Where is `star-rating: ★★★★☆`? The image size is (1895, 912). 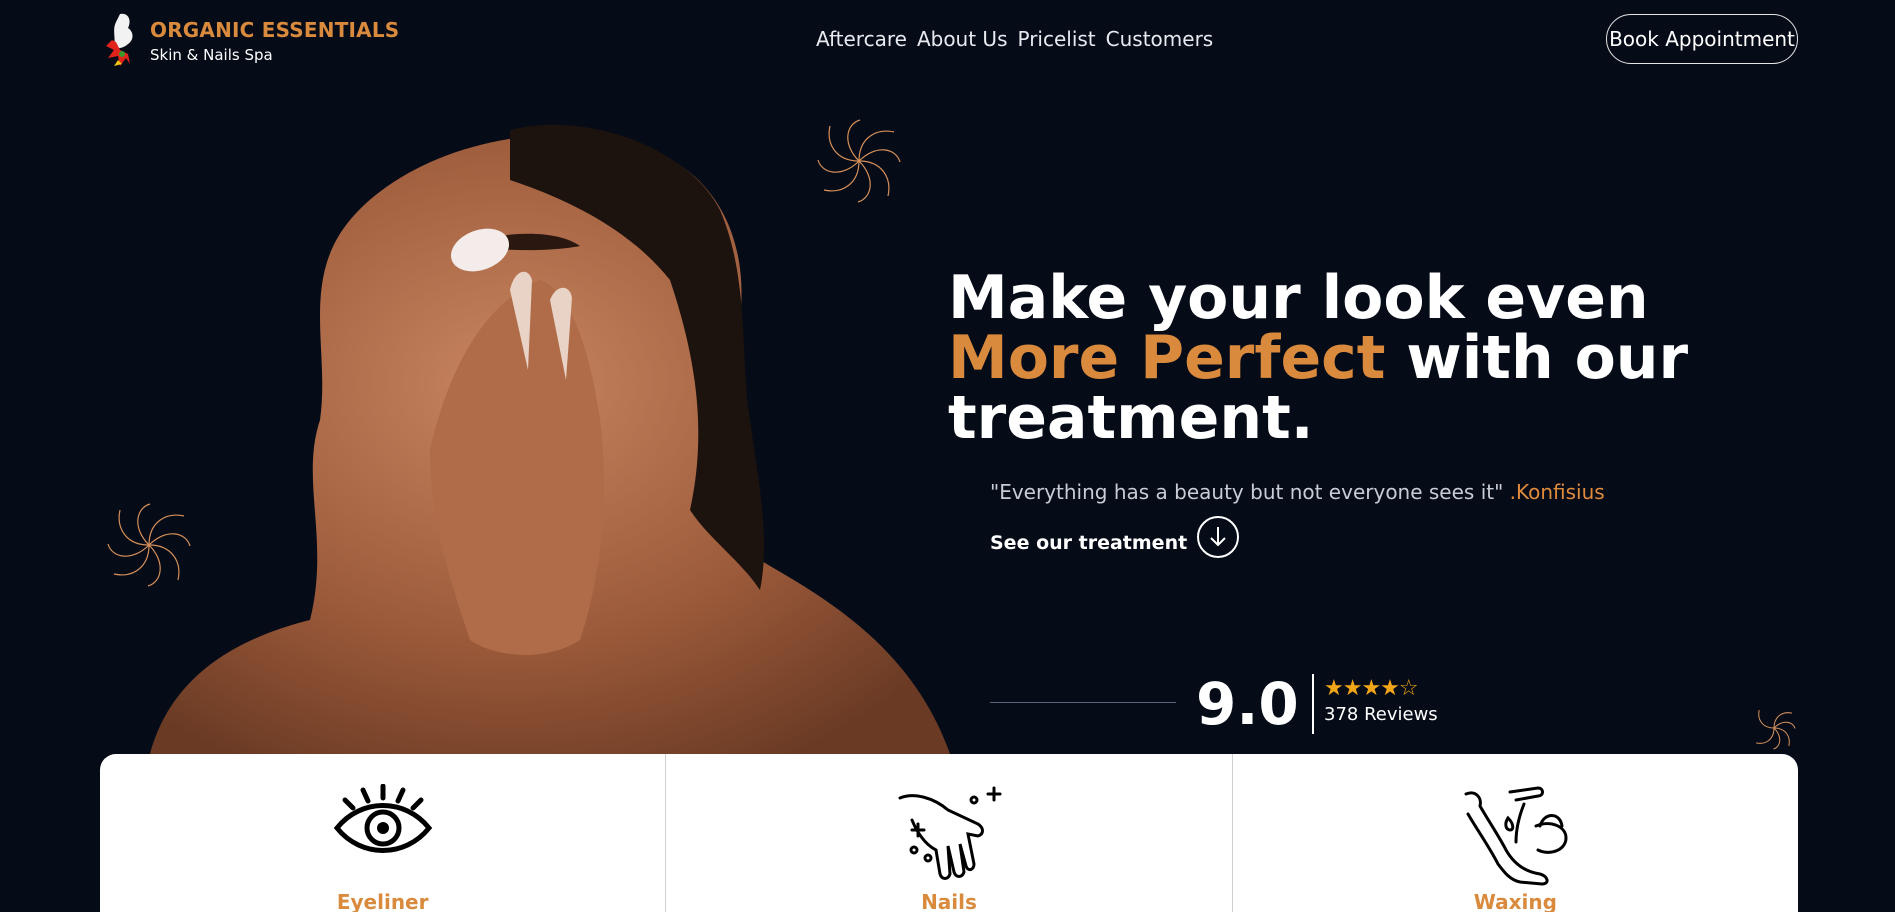 star-rating: ★★★★☆ is located at coordinates (1371, 688).